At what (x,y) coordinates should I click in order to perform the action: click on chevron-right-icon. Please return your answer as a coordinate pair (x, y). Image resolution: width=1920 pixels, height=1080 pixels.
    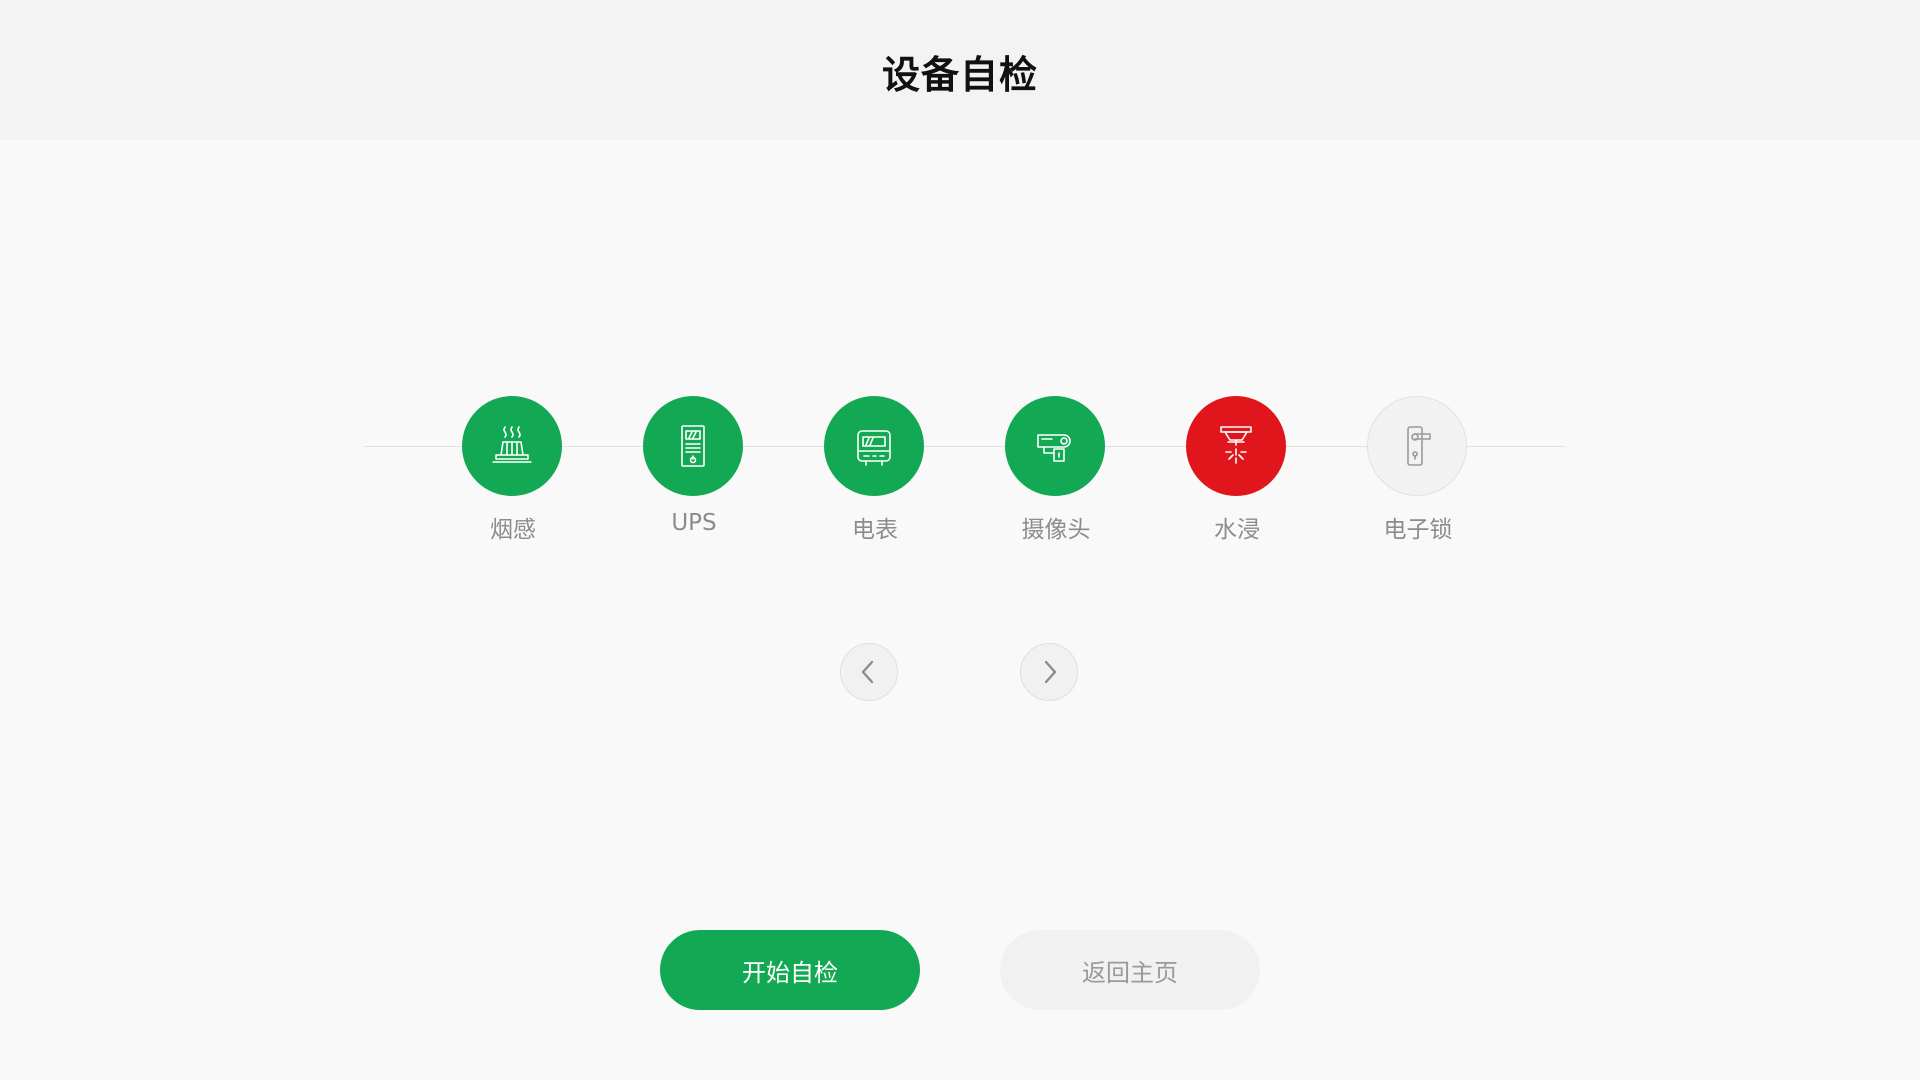
    Looking at the image, I should click on (1050, 672).